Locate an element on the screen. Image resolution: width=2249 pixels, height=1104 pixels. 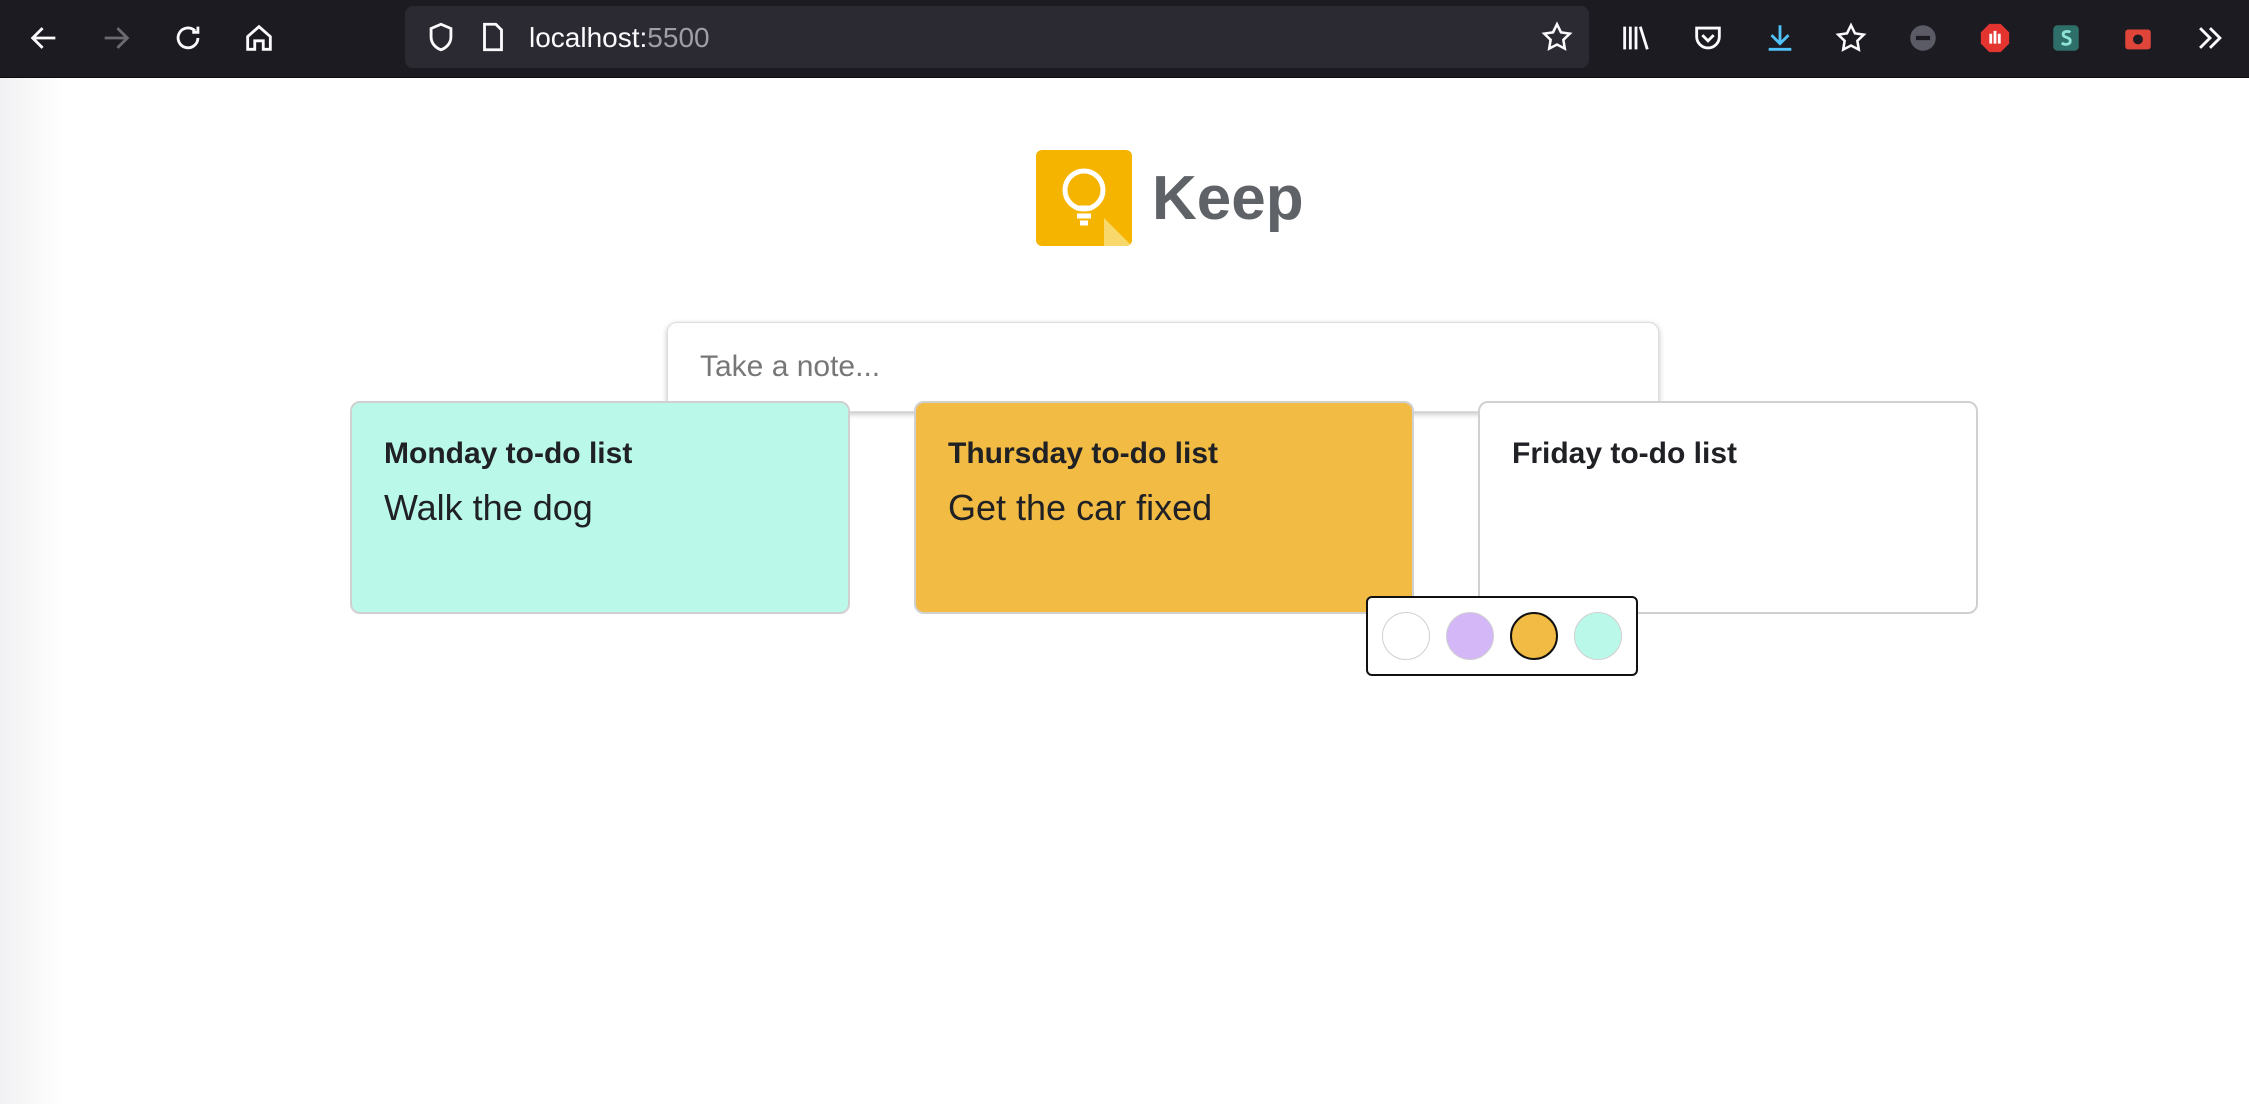
back-button is located at coordinates (44, 38).